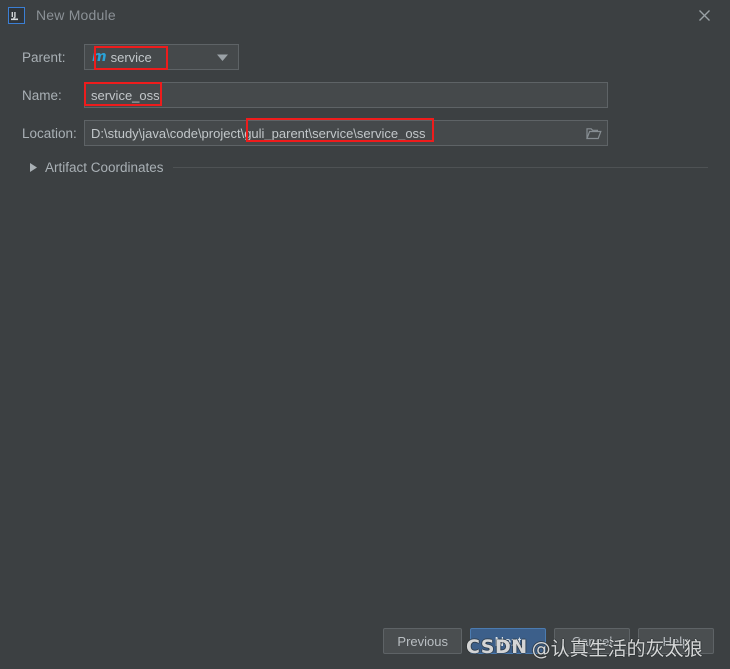 Image resolution: width=730 pixels, height=669 pixels. What do you see at coordinates (76, 15) in the screenshot?
I see `window-title: New Module` at bounding box center [76, 15].